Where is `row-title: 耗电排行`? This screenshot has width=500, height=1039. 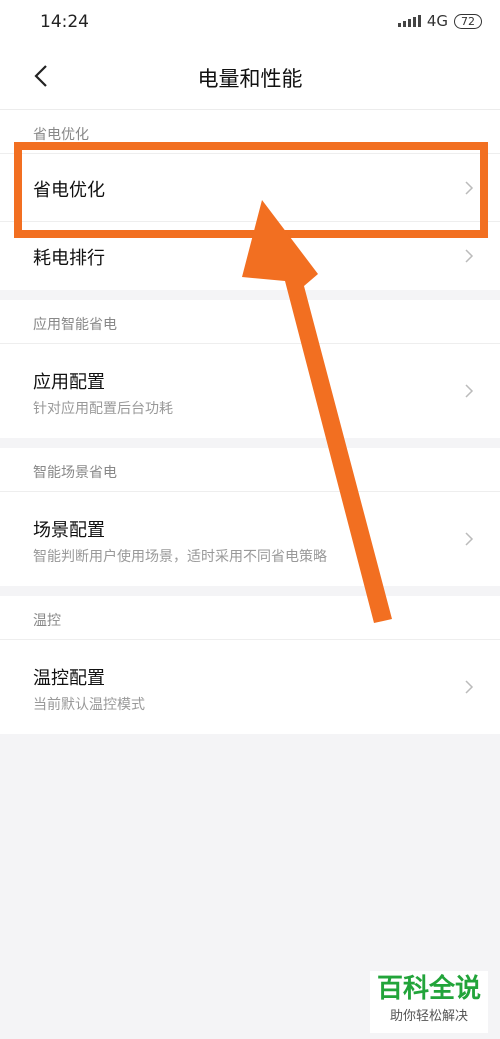 row-title: 耗电排行 is located at coordinates (69, 258).